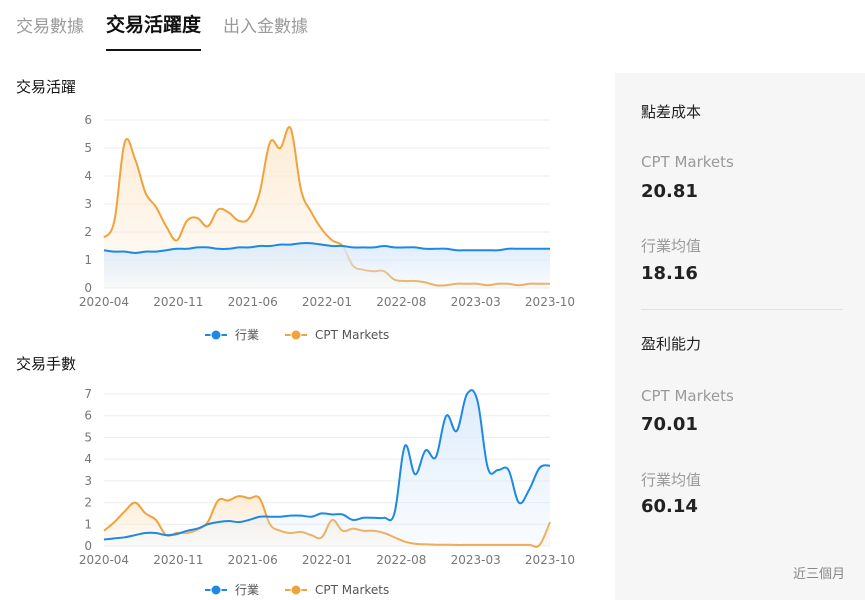  Describe the element at coordinates (669, 273) in the screenshot. I see `spread-industry-value: 18.16` at that location.